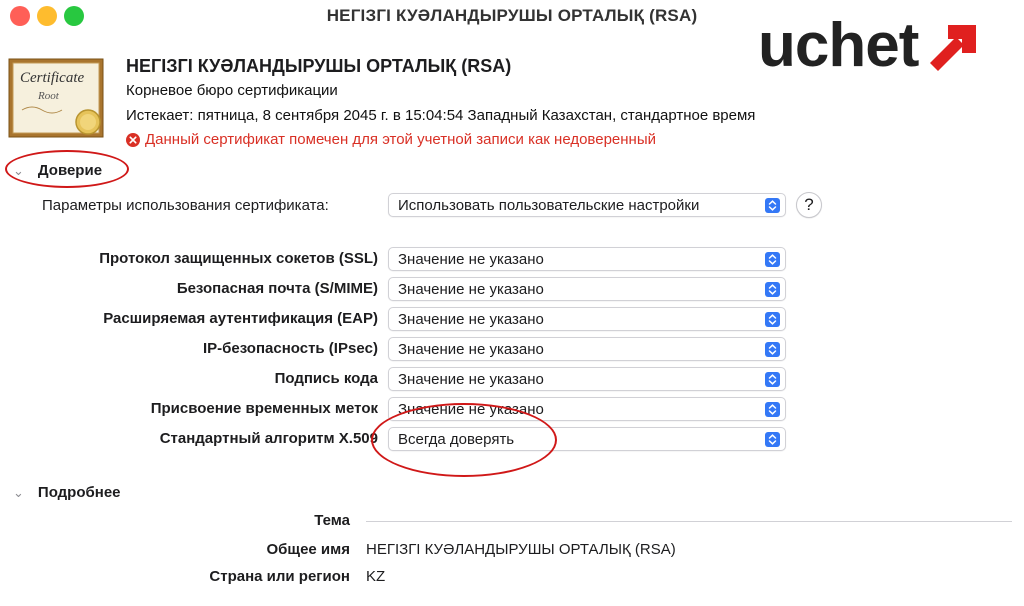 This screenshot has width=1024, height=606. Describe the element at coordinates (232, 90) in the screenshot. I see `certificate-kind: Корневое бюро сертификации` at that location.